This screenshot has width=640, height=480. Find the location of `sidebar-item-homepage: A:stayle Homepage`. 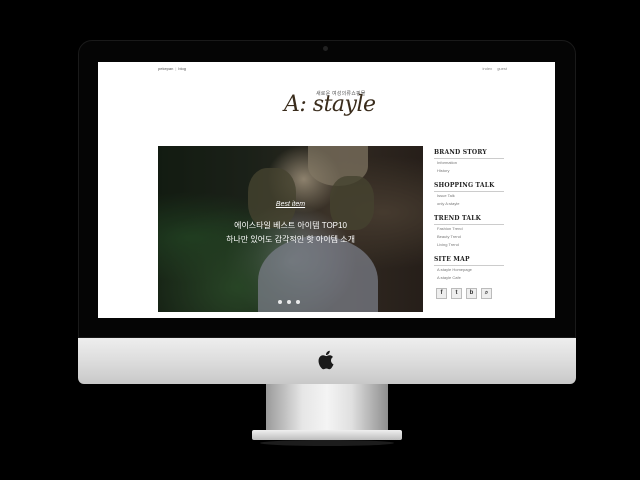

sidebar-item-homepage: A:stayle Homepage is located at coordinates (470, 270).